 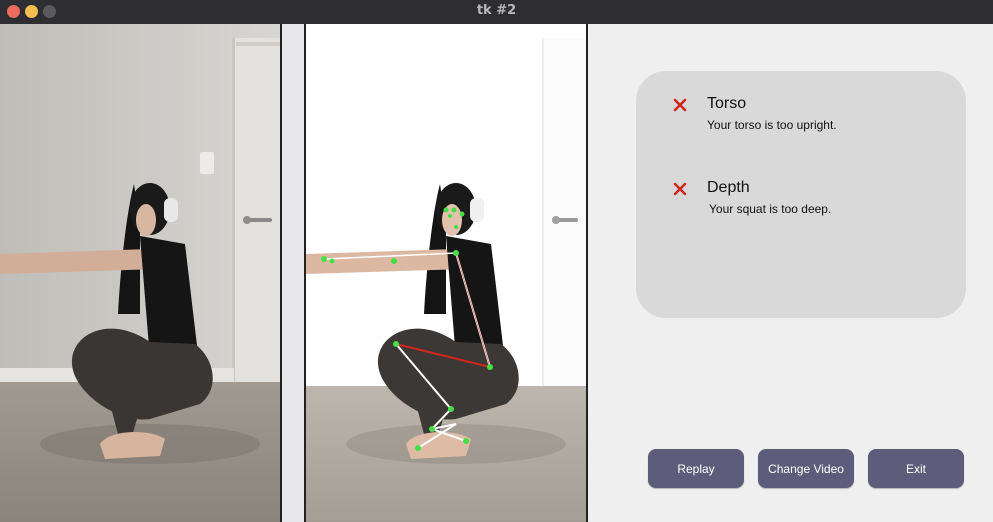 I want to click on title-bar: tk #2, so click(x=496, y=12).